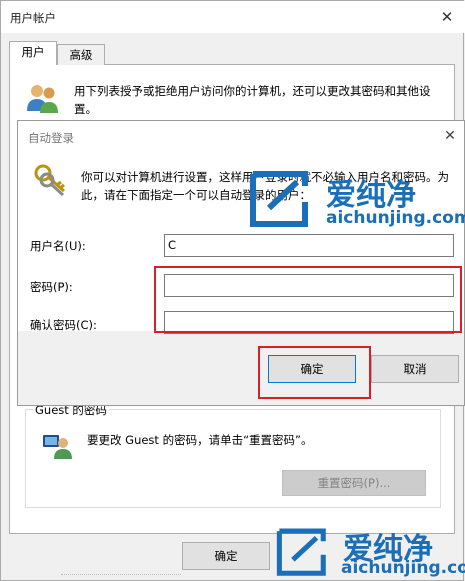 This screenshot has height=581, width=465. I want to click on dialog-title: 自动登录, so click(51, 138).